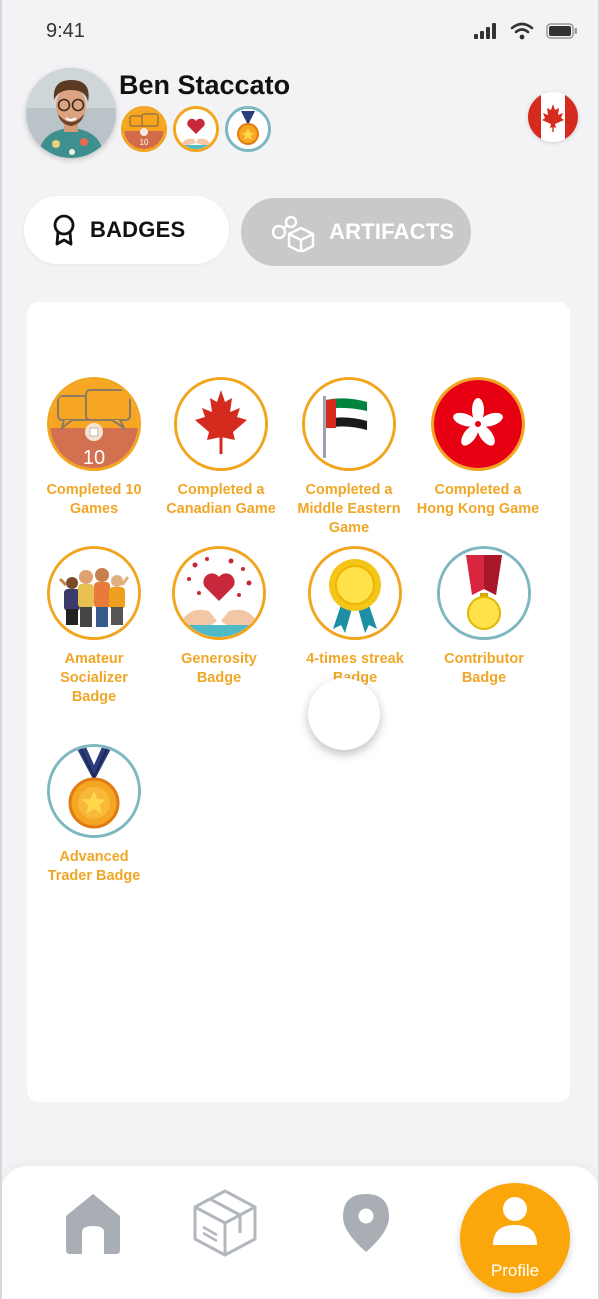  What do you see at coordinates (64, 230) in the screenshot?
I see `ribbon-badge-icon` at bounding box center [64, 230].